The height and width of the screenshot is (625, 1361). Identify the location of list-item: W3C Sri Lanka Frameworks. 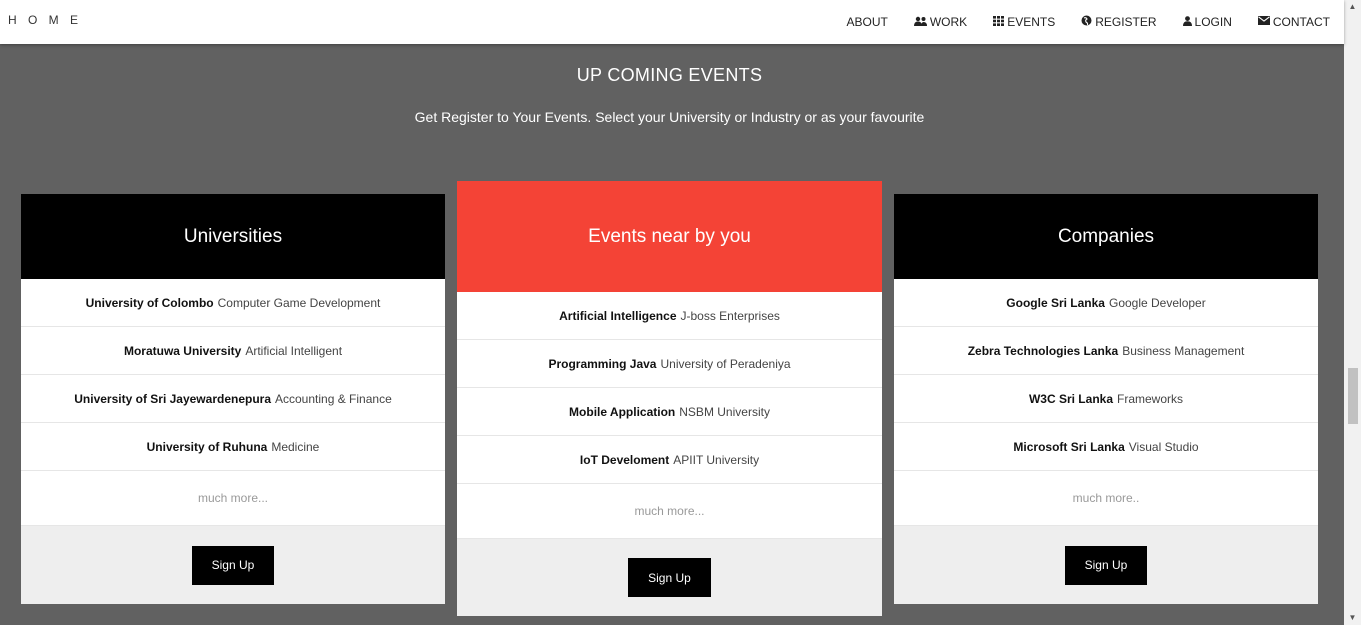
(1106, 399).